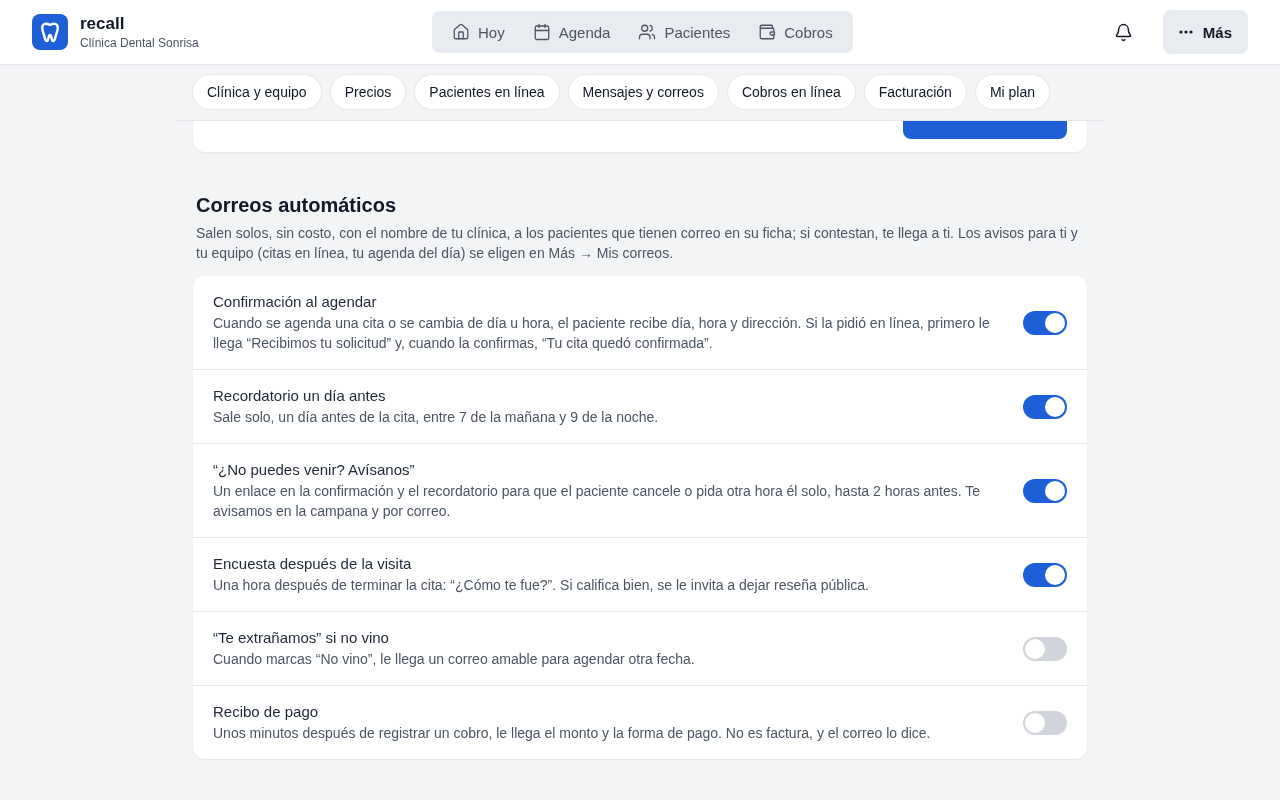  I want to click on setting-title: “Te extrañamos” si no vino, so click(301, 637).